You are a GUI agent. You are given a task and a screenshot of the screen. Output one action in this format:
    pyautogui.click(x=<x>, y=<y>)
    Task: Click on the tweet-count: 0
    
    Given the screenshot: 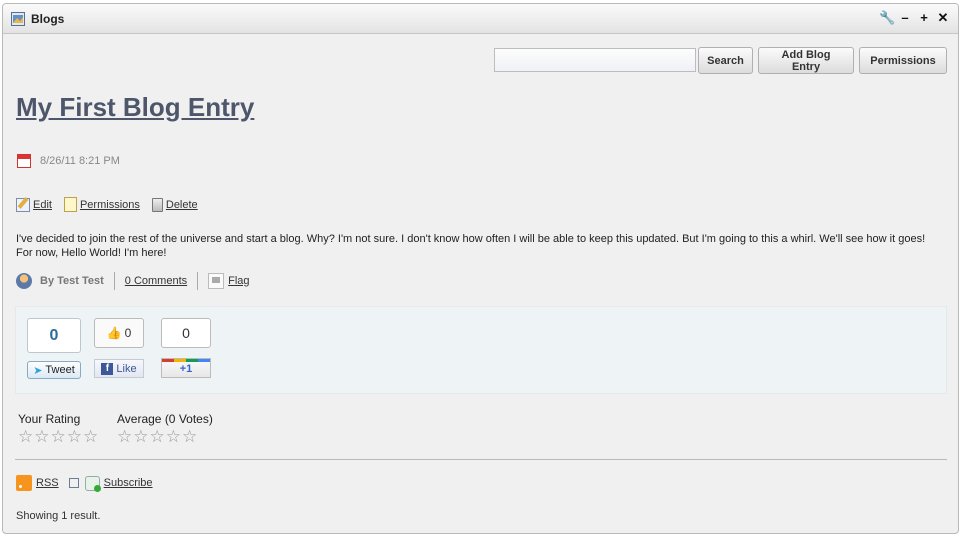 What is the action you would take?
    pyautogui.click(x=54, y=335)
    